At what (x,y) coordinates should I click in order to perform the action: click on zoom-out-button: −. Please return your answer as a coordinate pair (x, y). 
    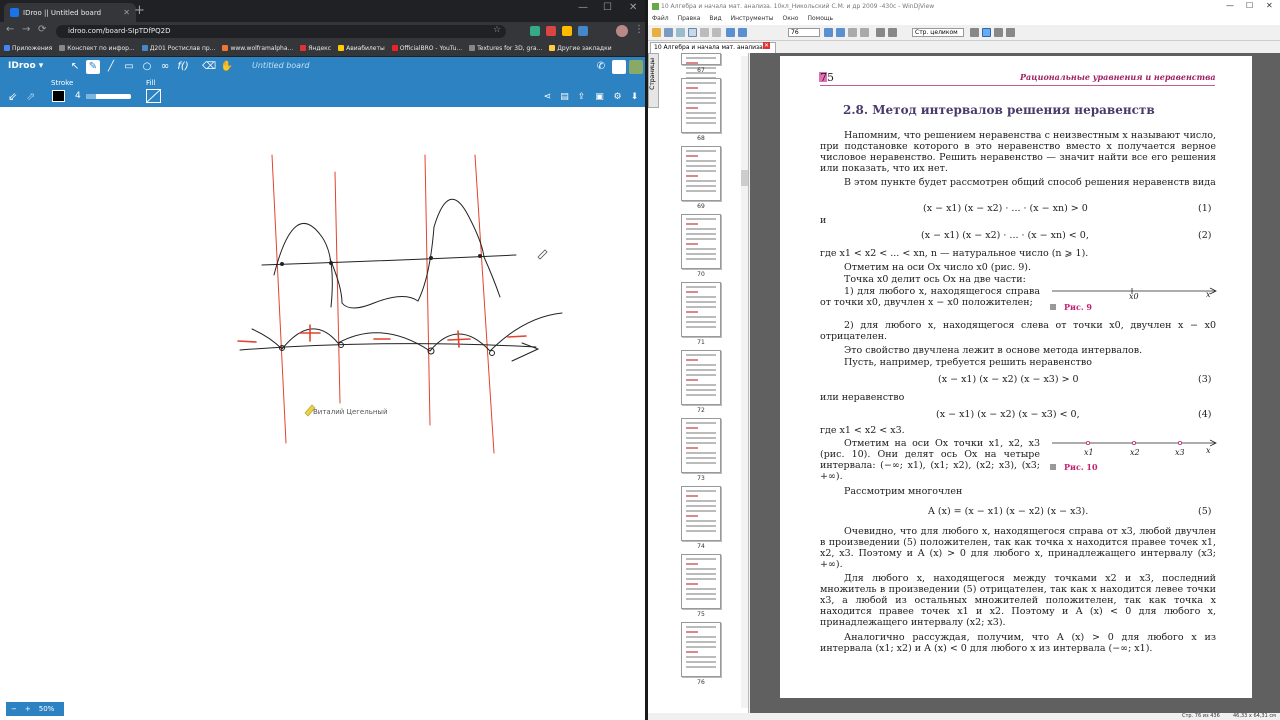
    Looking at the image, I should click on (14, 709).